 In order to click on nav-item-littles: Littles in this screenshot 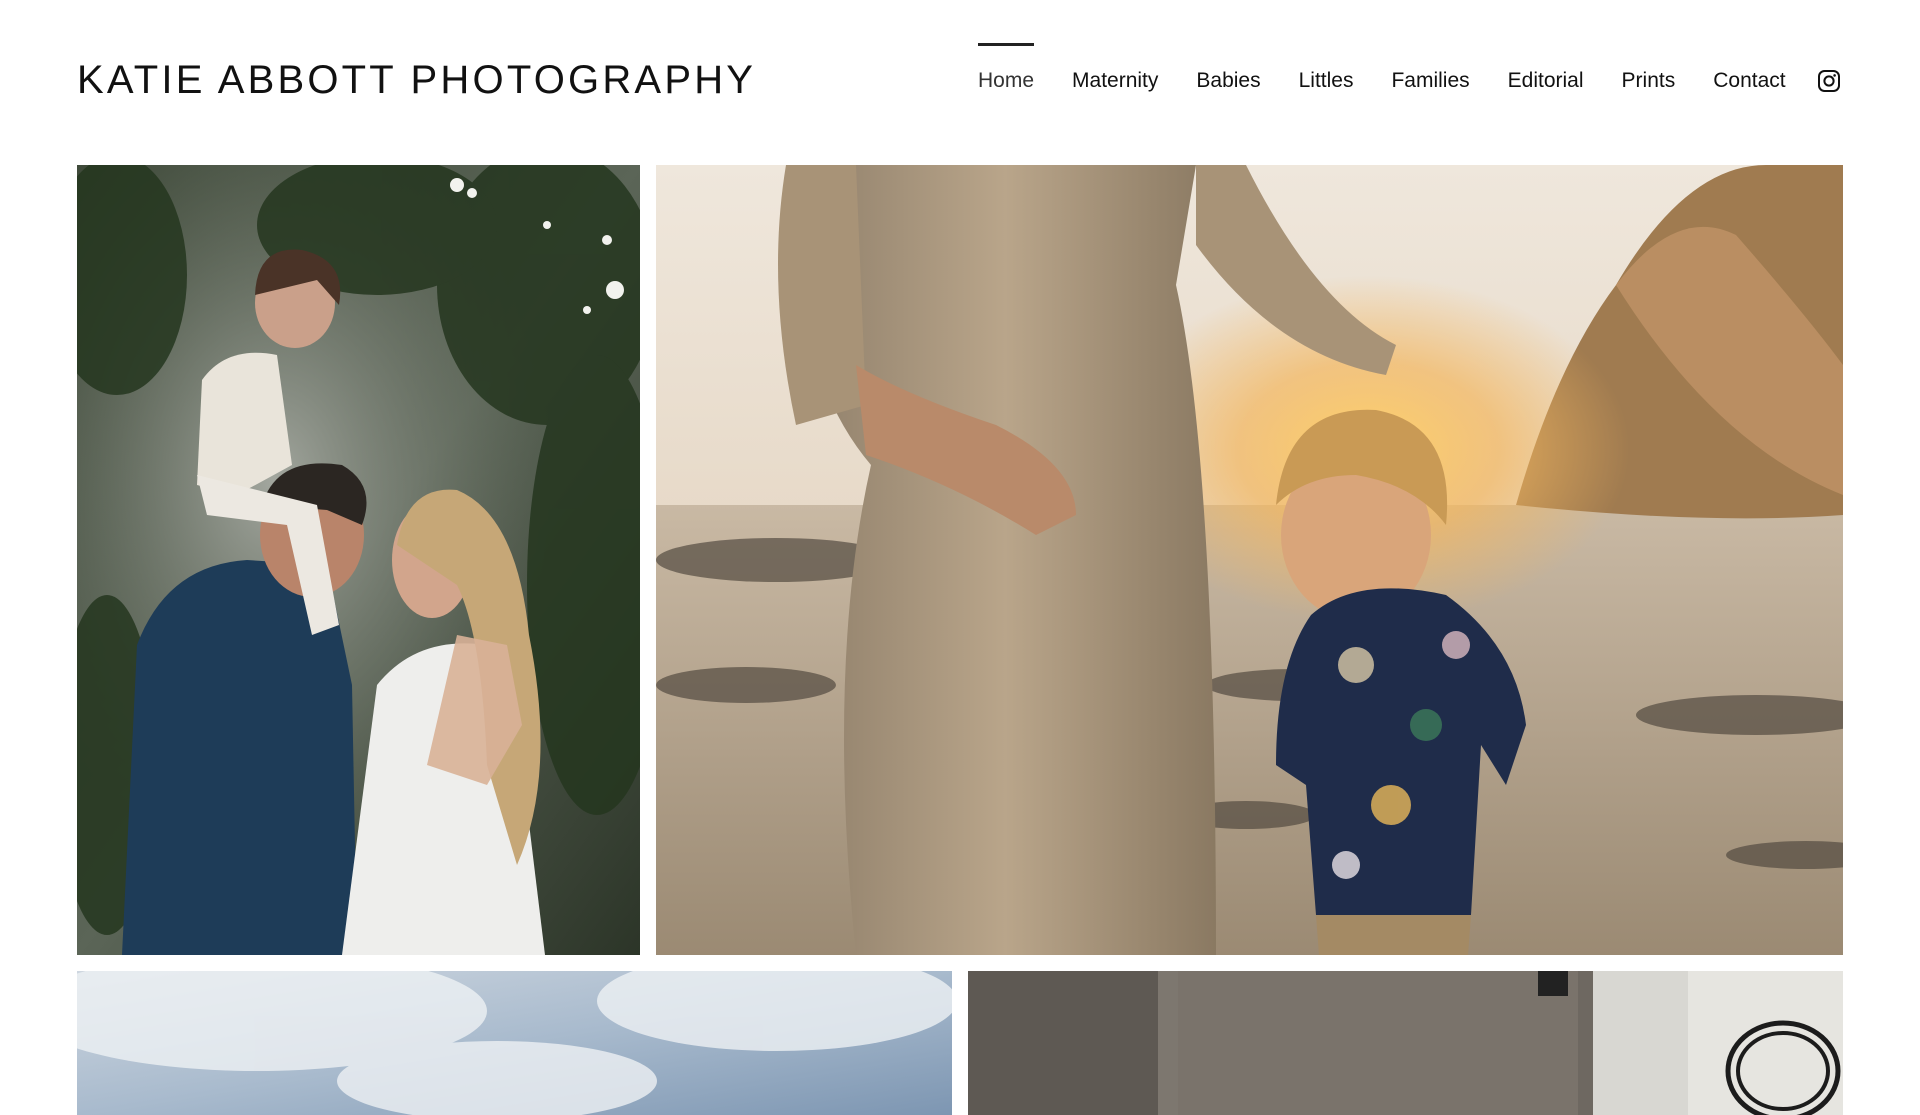, I will do `click(1326, 81)`.